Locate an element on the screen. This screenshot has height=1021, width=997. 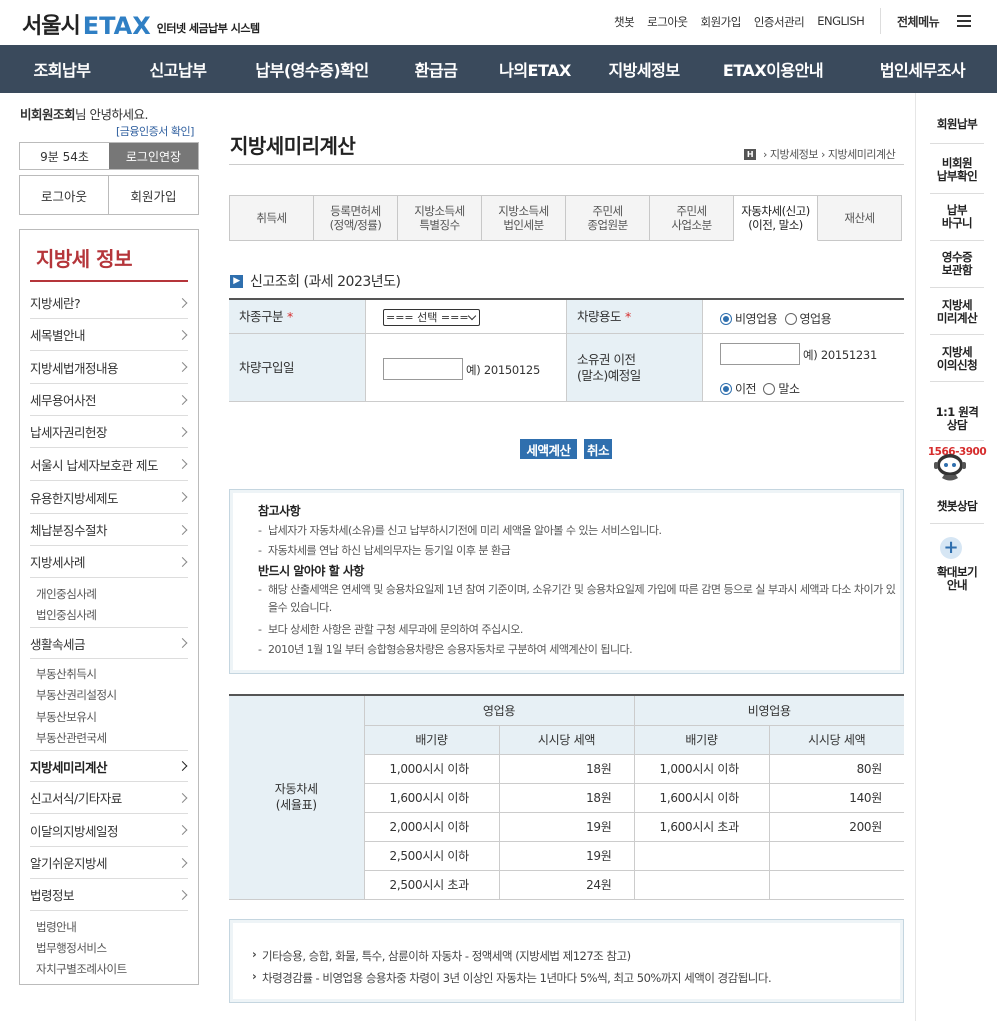
sidebar-item-law-changes: 지방세법개정내용 is located at coordinates (109, 367).